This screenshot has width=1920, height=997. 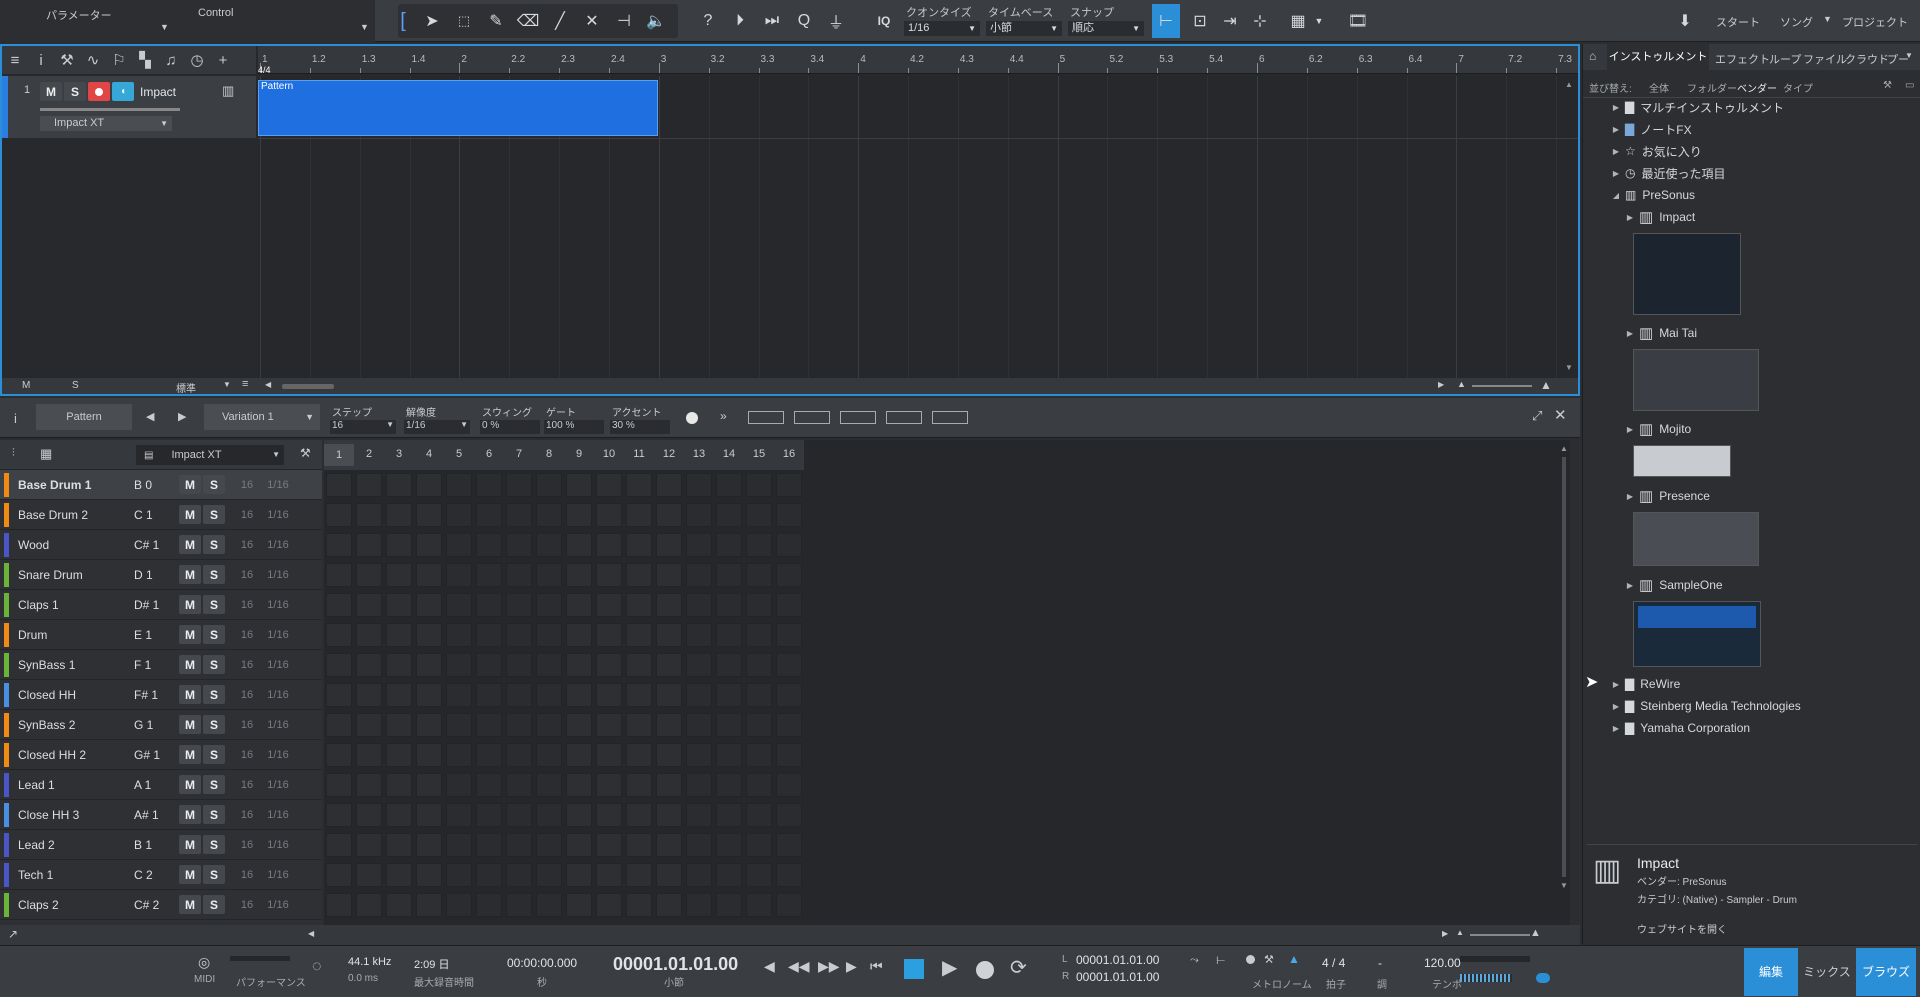 What do you see at coordinates (579, 454) in the screenshot?
I see `step-number: 9` at bounding box center [579, 454].